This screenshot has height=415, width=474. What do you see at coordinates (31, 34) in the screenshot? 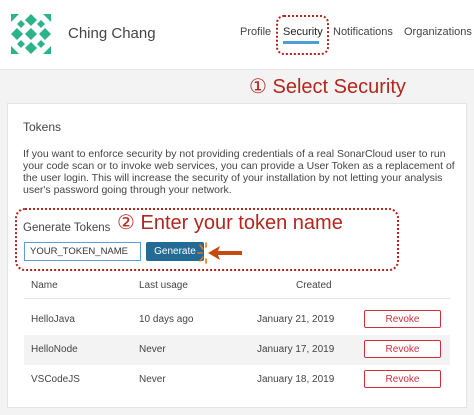
I see `identicon-avatar-icon` at bounding box center [31, 34].